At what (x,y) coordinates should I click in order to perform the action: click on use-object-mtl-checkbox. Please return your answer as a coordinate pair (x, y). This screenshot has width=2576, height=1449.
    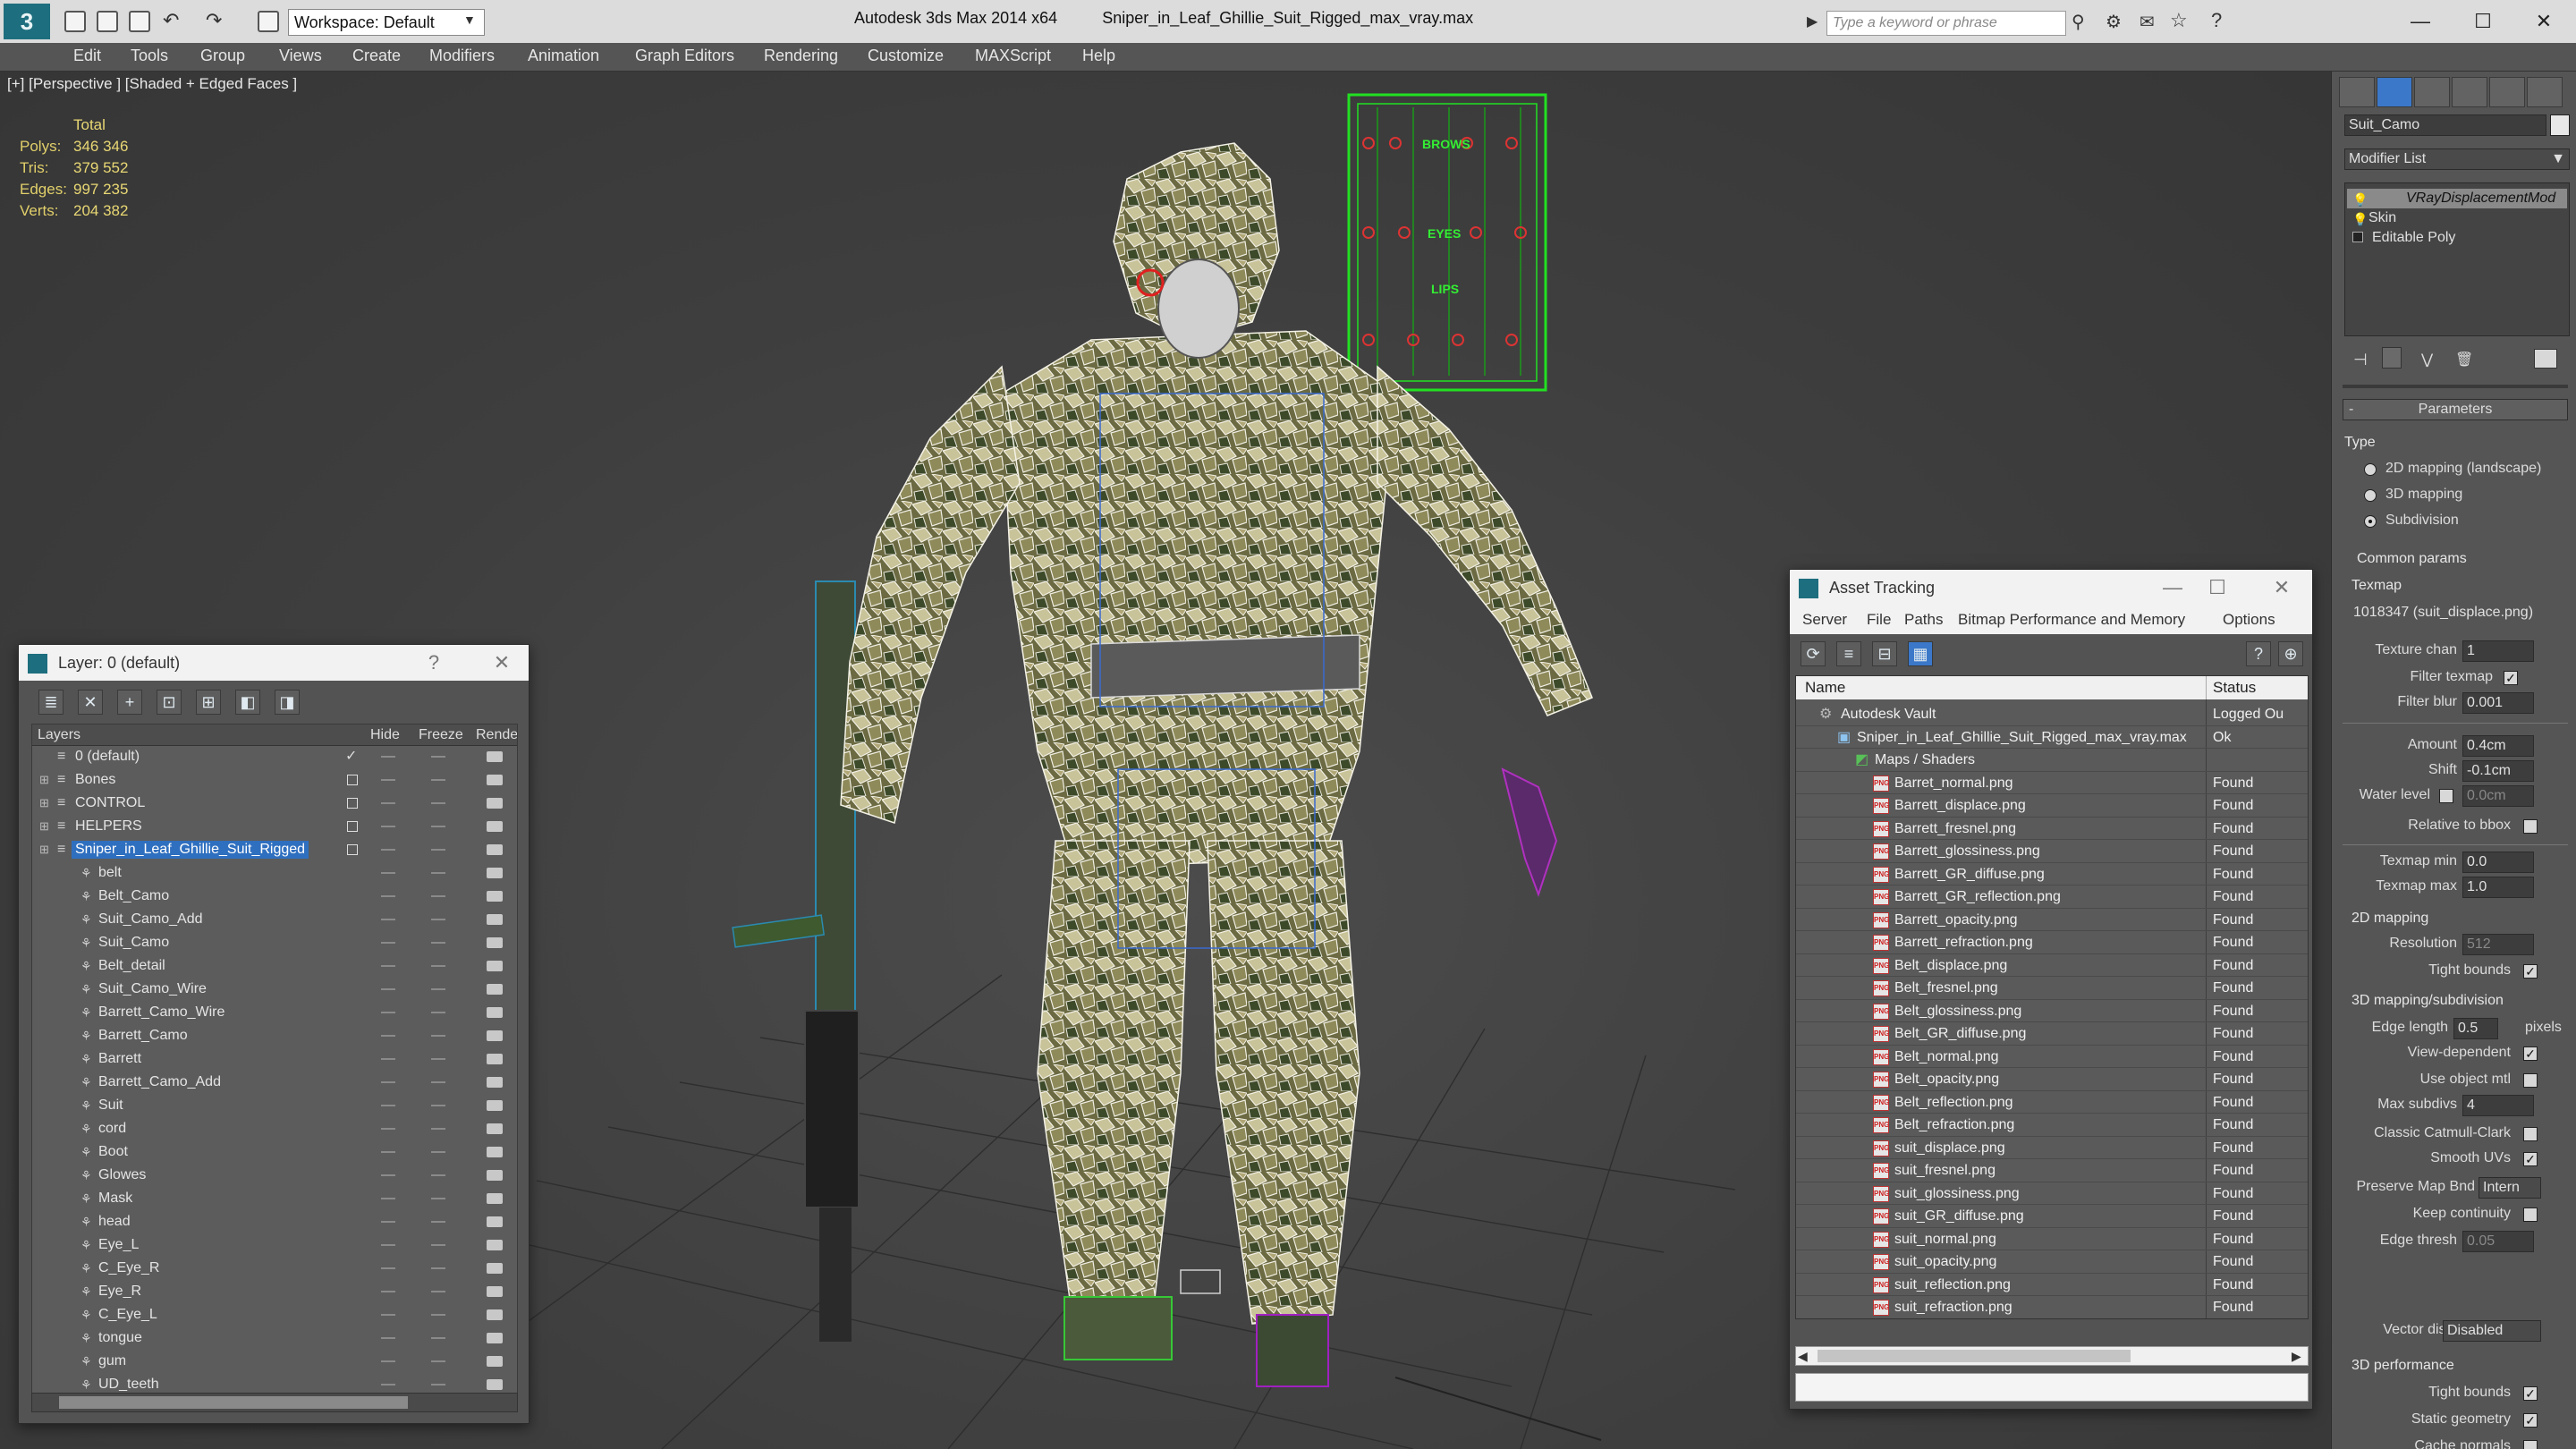
    Looking at the image, I should click on (2530, 1080).